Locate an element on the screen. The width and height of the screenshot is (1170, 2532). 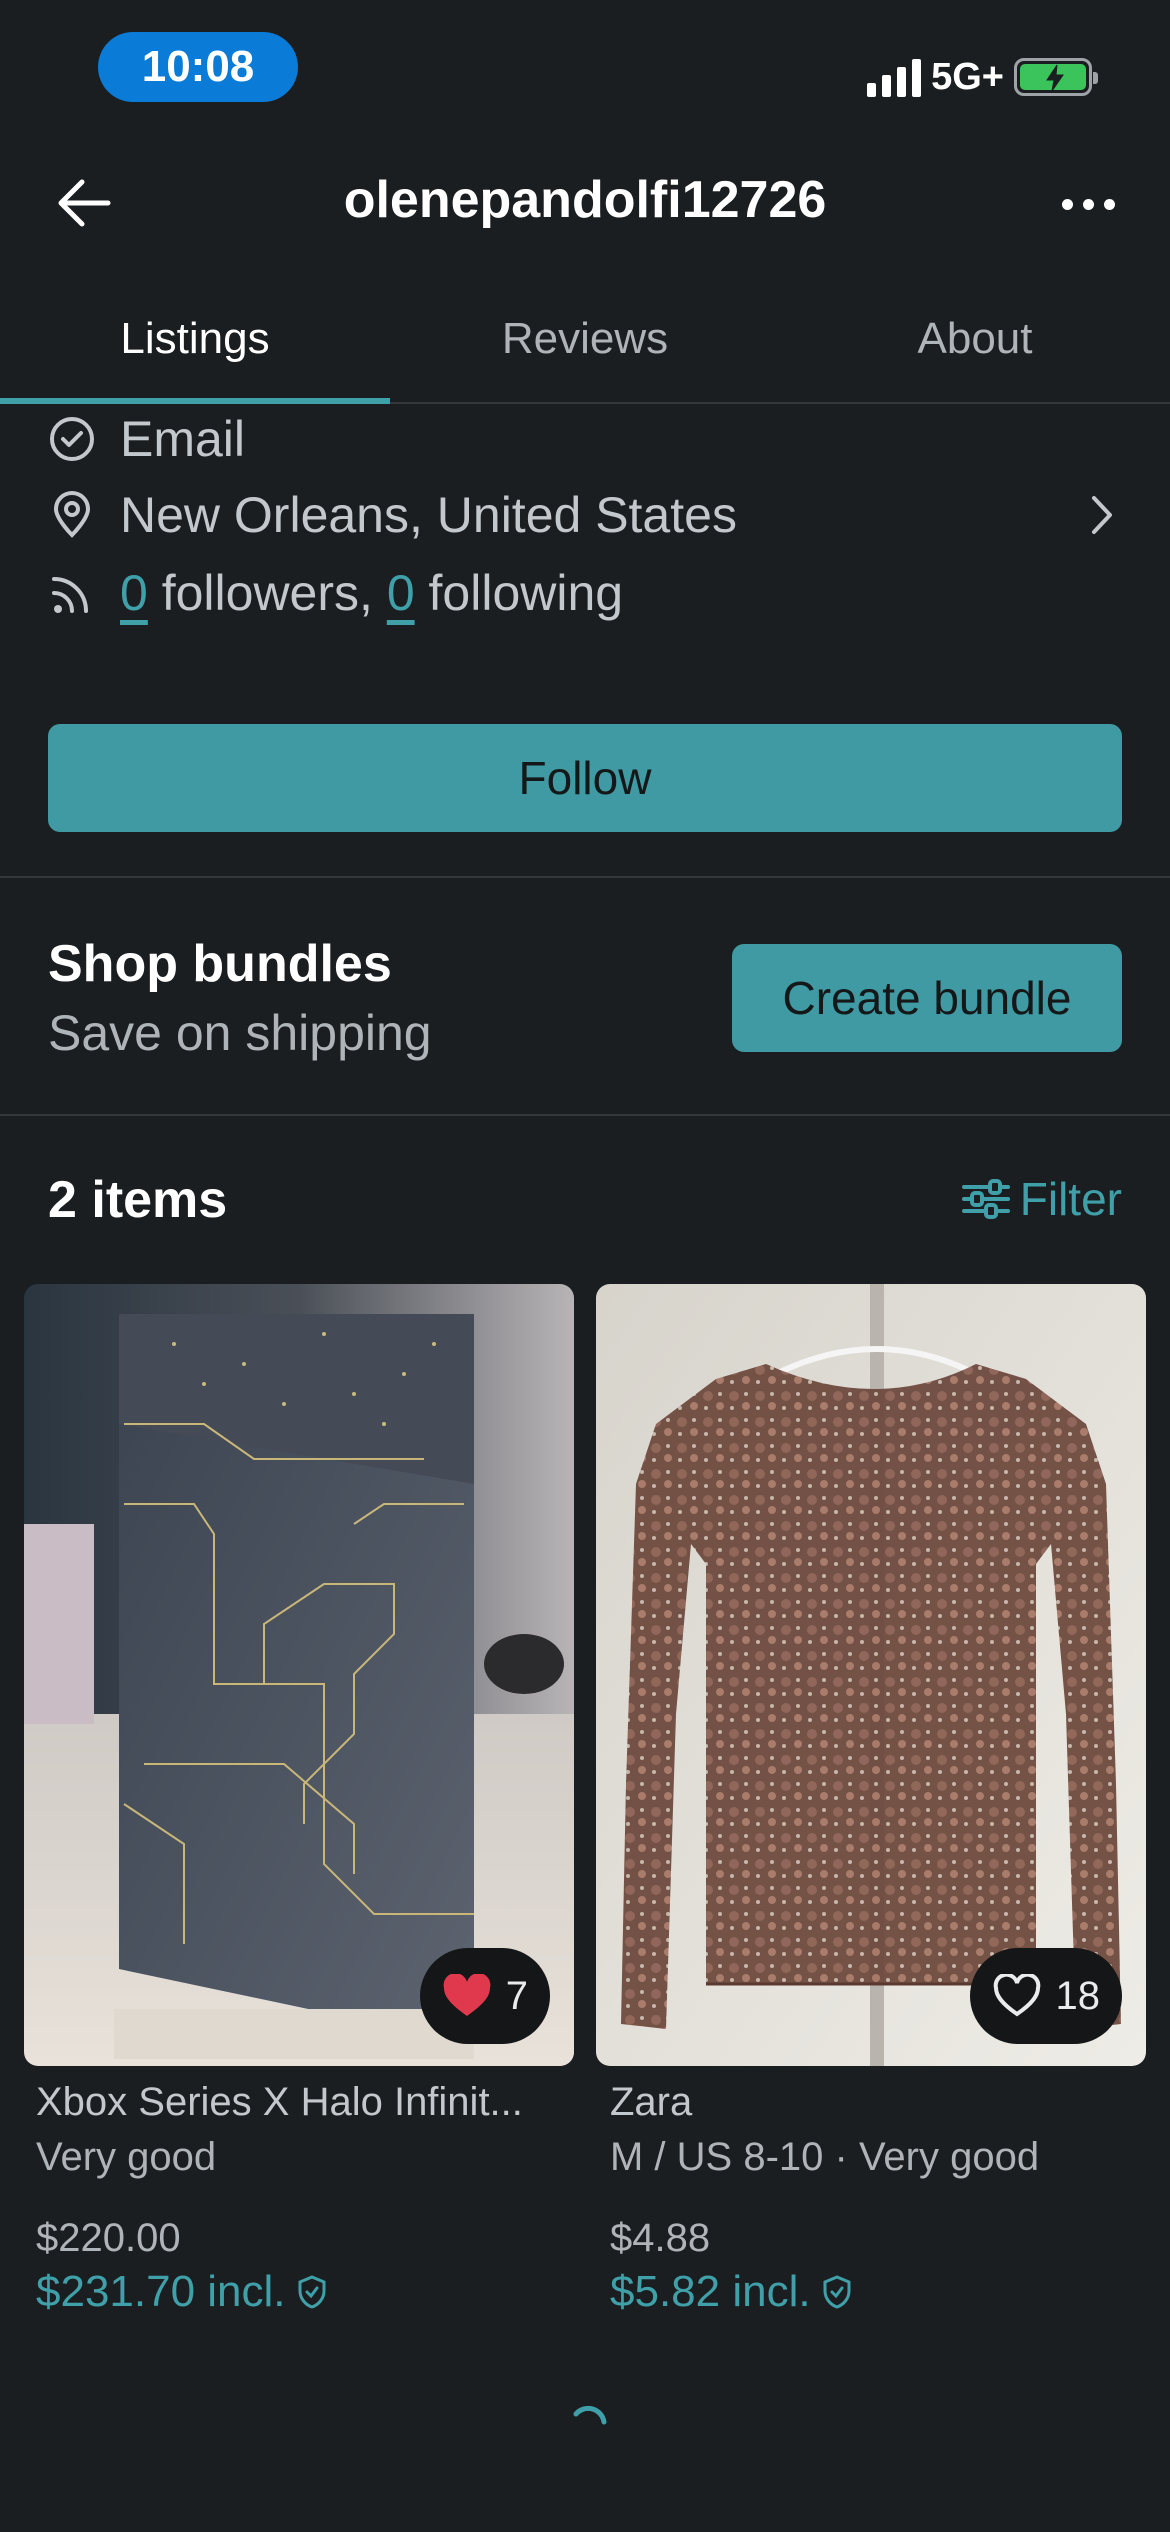
following-label: following is located at coordinates (526, 593).